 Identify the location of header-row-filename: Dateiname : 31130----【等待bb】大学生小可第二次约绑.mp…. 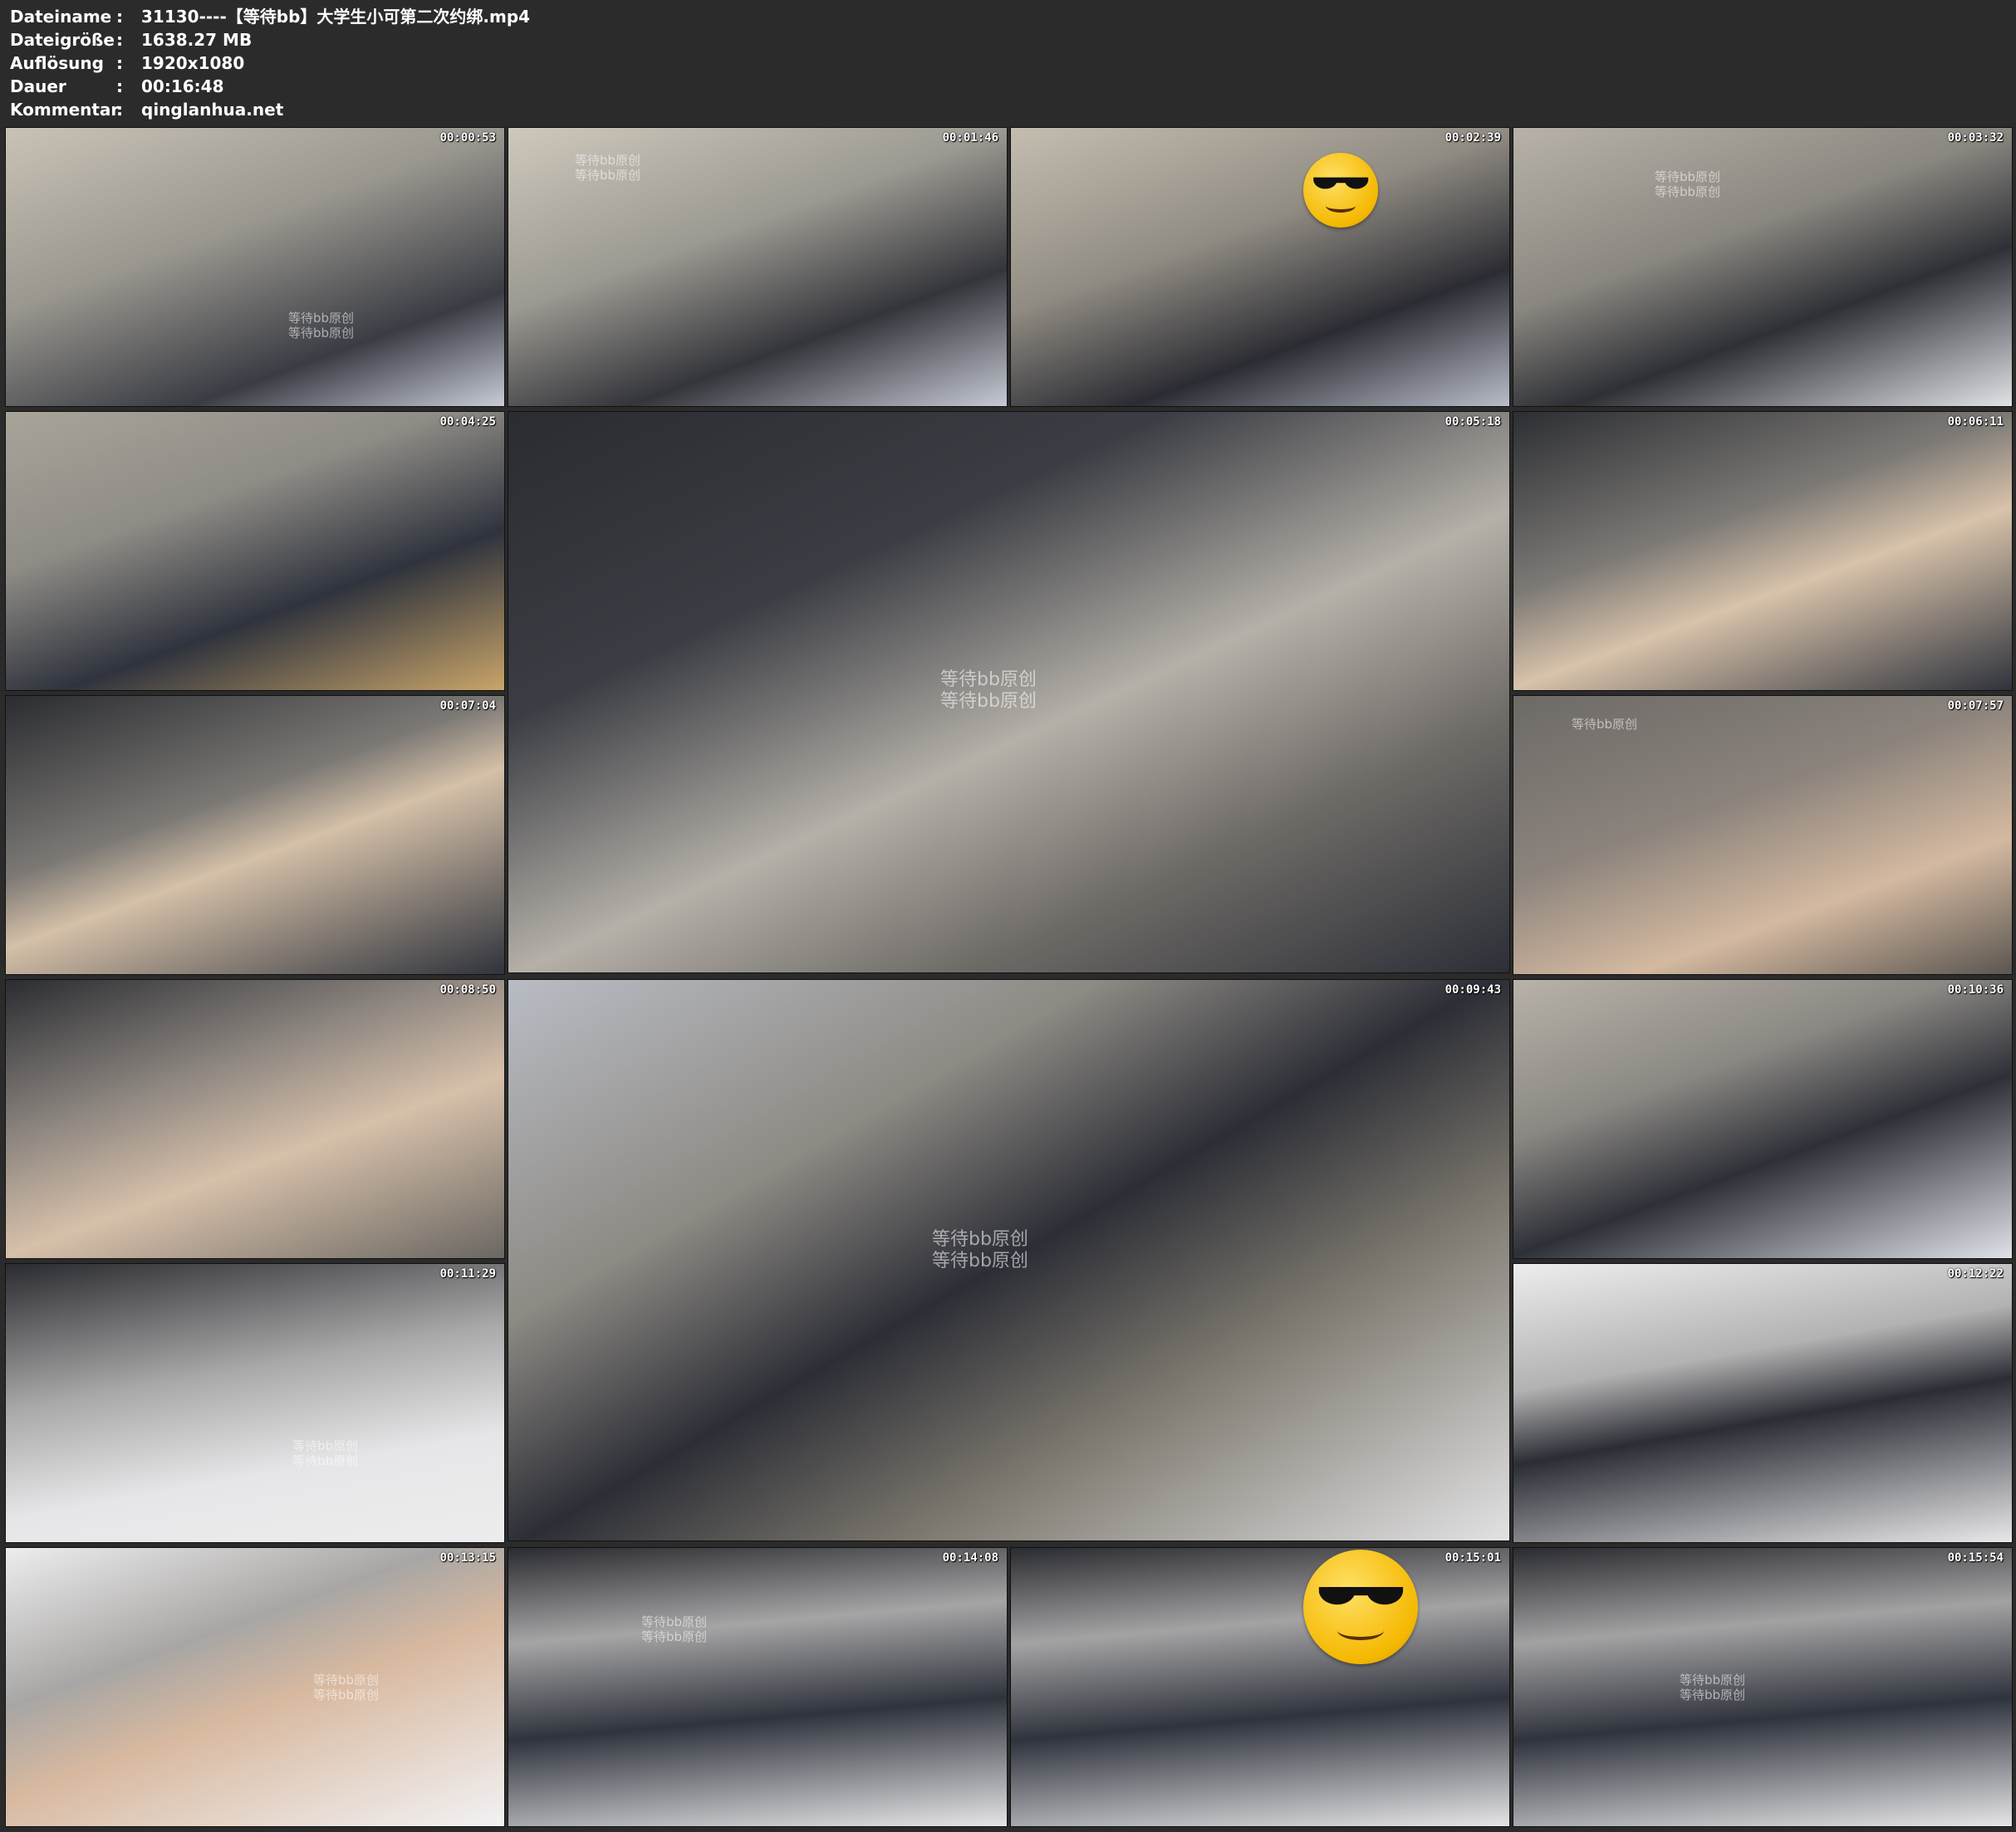
(270, 16).